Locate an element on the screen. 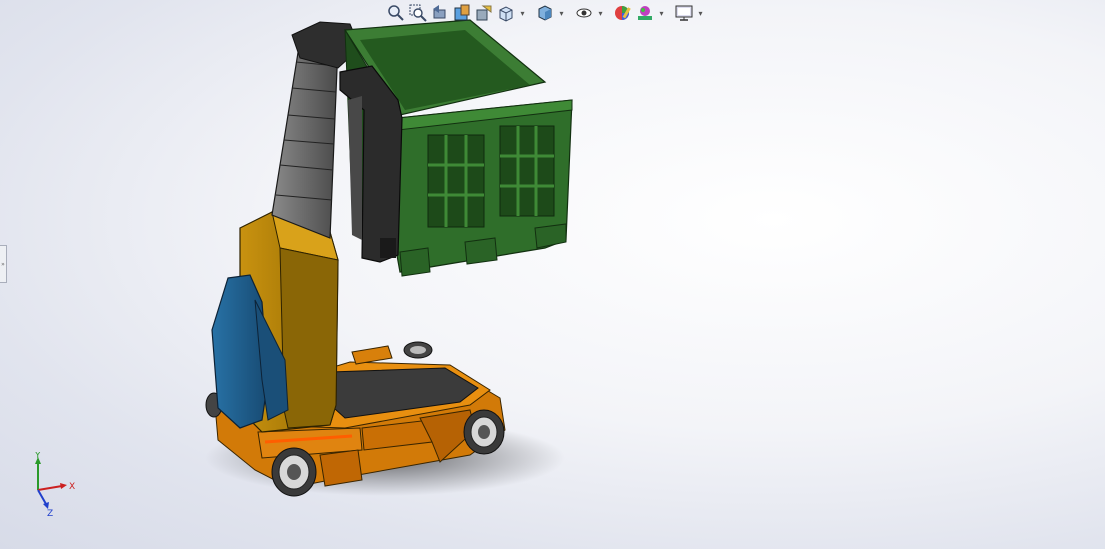 Image resolution: width=1105 pixels, height=549 pixels. reference-triad: Y X Z is located at coordinates (54, 485).